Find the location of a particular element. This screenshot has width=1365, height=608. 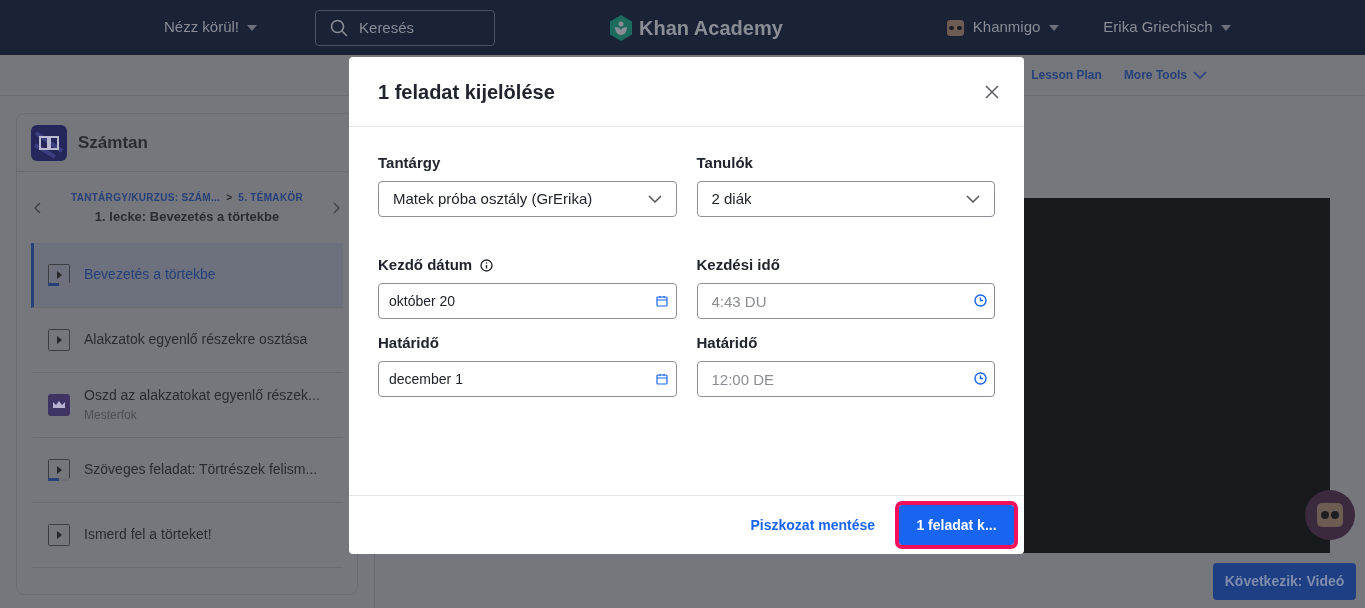

lesson-item: Alakzatok egyenlő részekre osztása is located at coordinates (187, 340).